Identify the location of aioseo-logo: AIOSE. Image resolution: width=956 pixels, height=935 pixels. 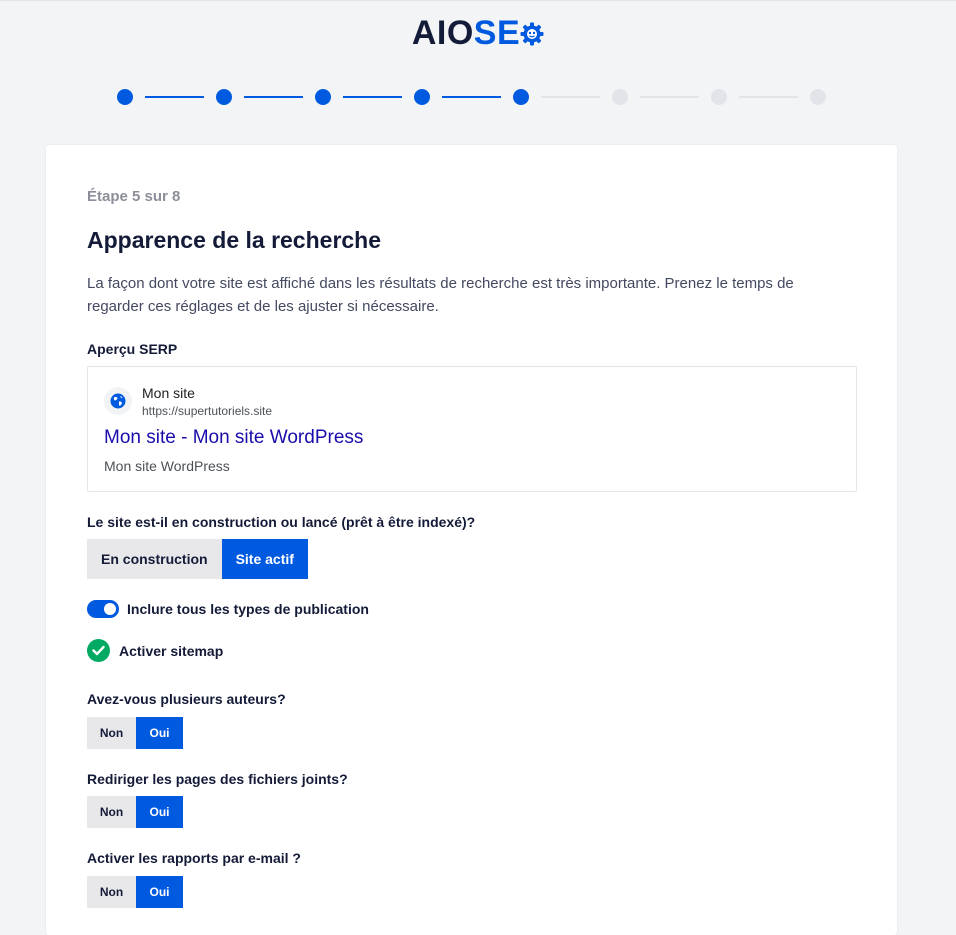
(478, 33).